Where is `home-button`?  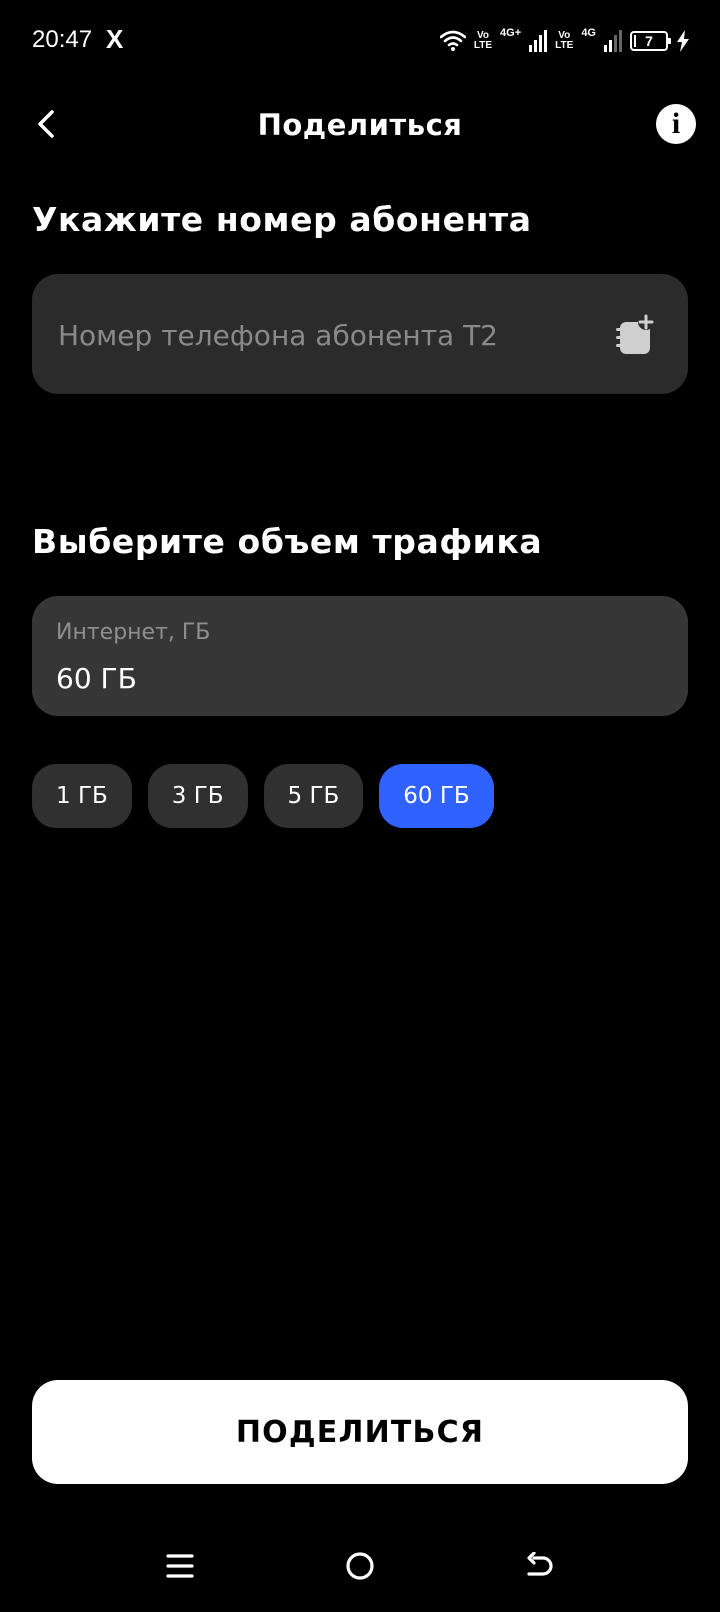 home-button is located at coordinates (360, 1566).